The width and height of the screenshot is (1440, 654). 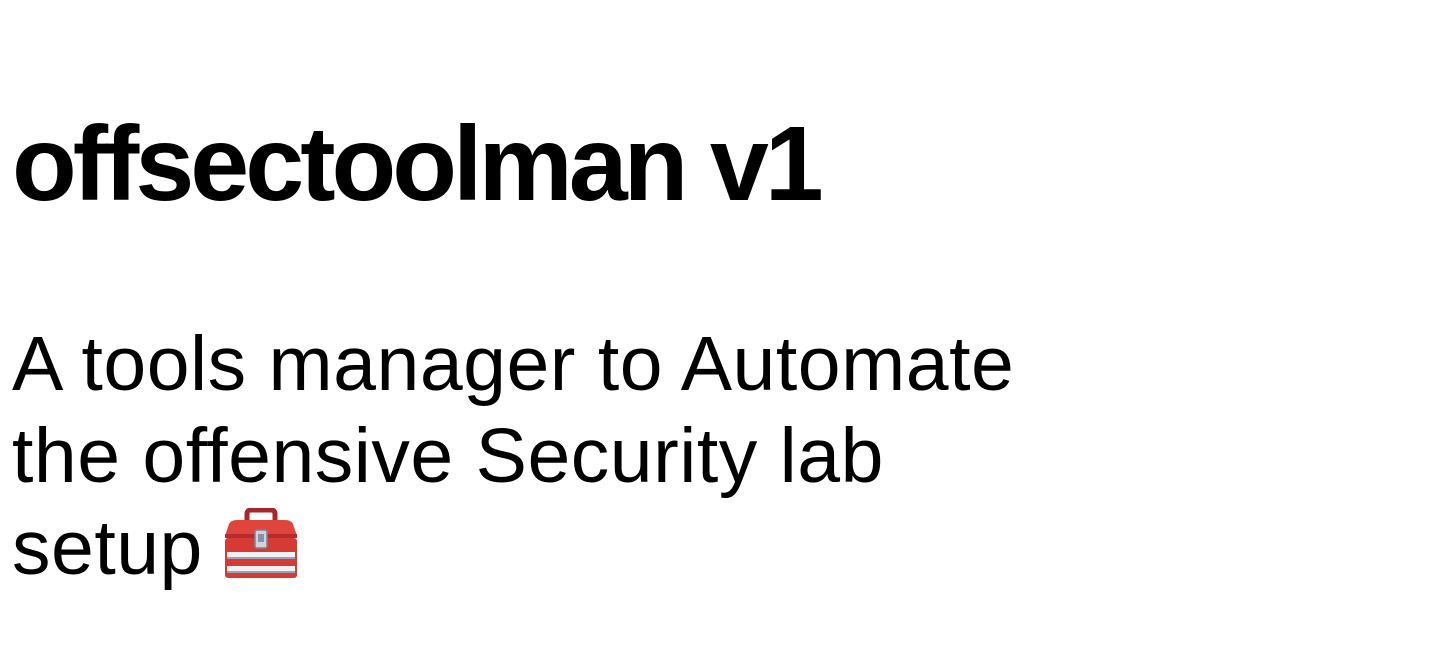 What do you see at coordinates (107, 548) in the screenshot?
I see `tagline-line-3-text: setup` at bounding box center [107, 548].